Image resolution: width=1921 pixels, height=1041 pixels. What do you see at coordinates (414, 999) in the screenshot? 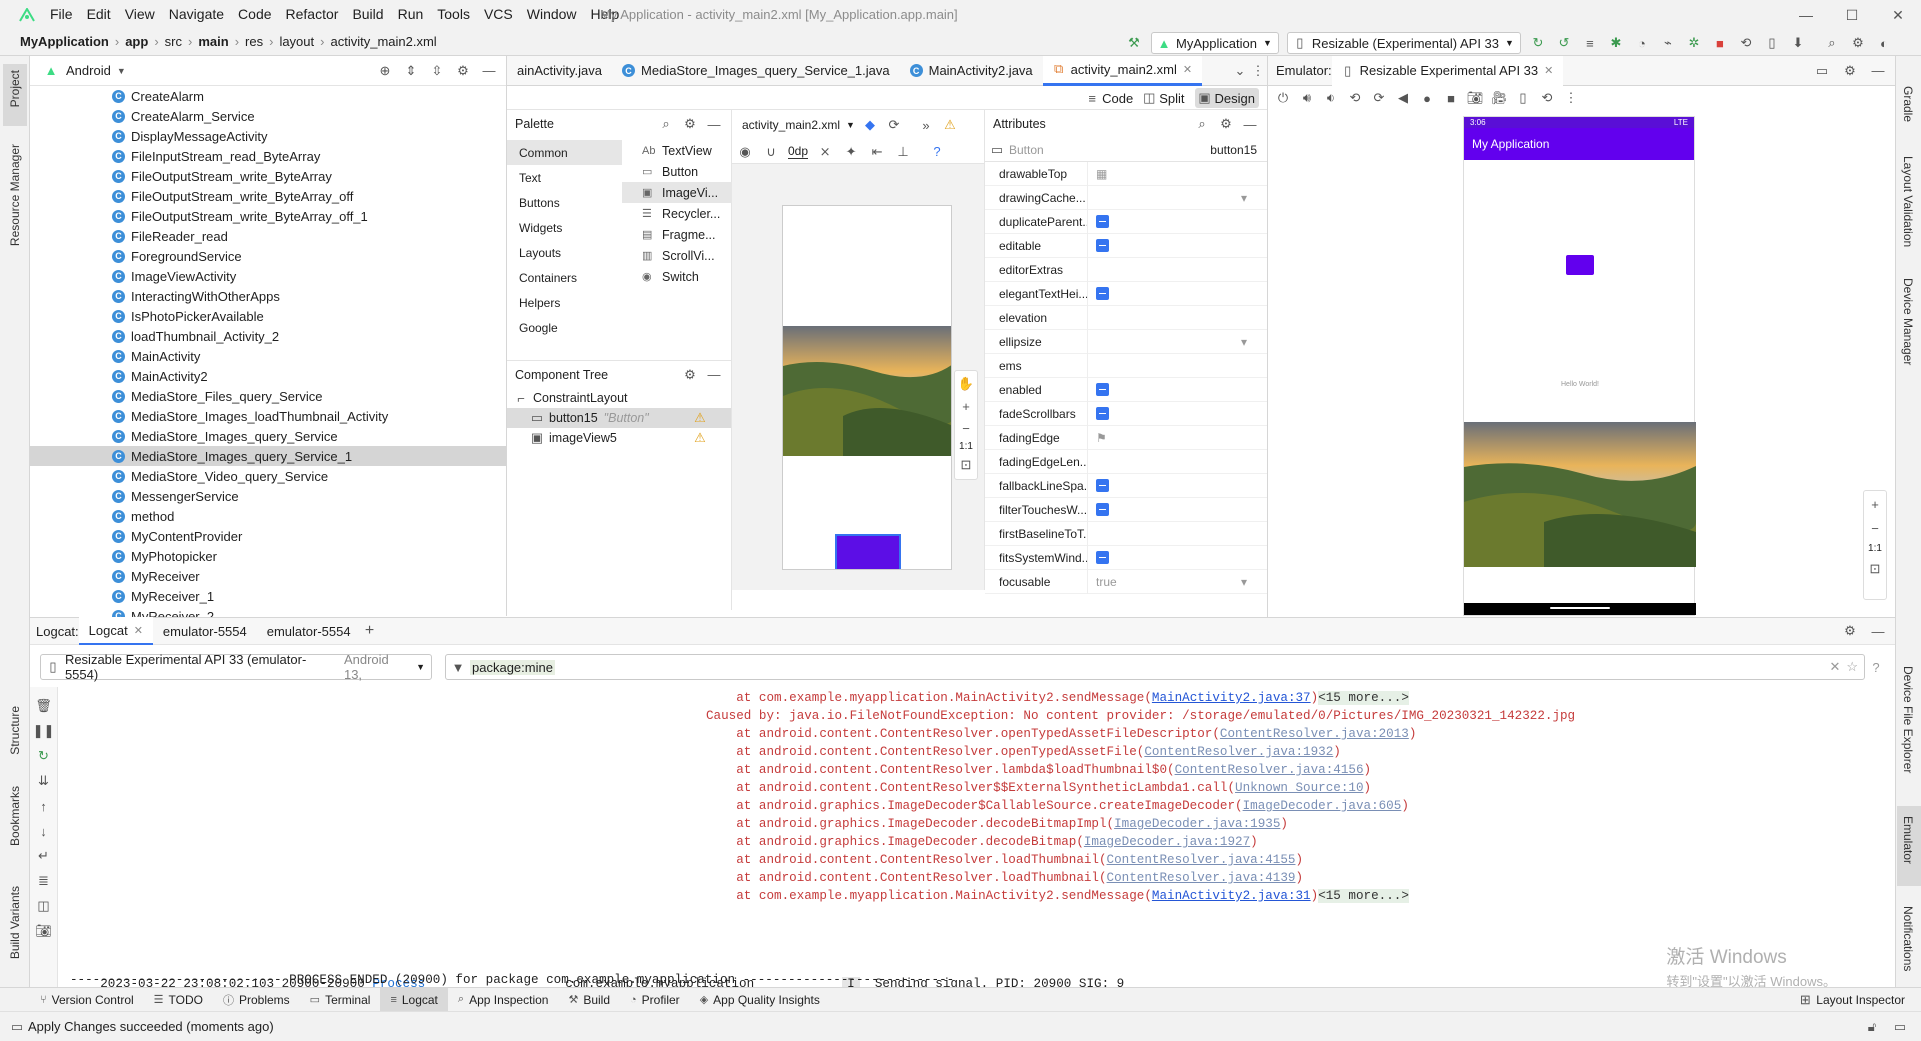
I see `tool-window-button: ≡ Logcat` at bounding box center [414, 999].